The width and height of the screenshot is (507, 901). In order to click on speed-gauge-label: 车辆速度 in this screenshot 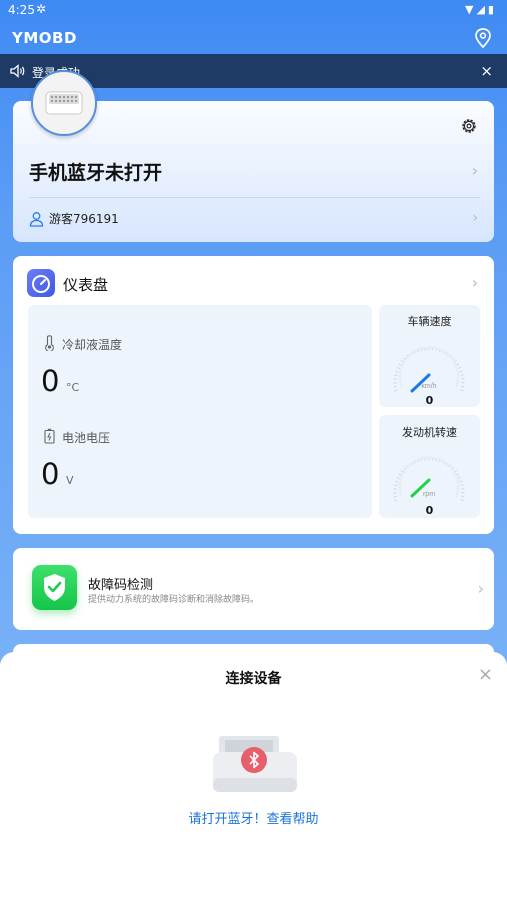, I will do `click(429, 321)`.